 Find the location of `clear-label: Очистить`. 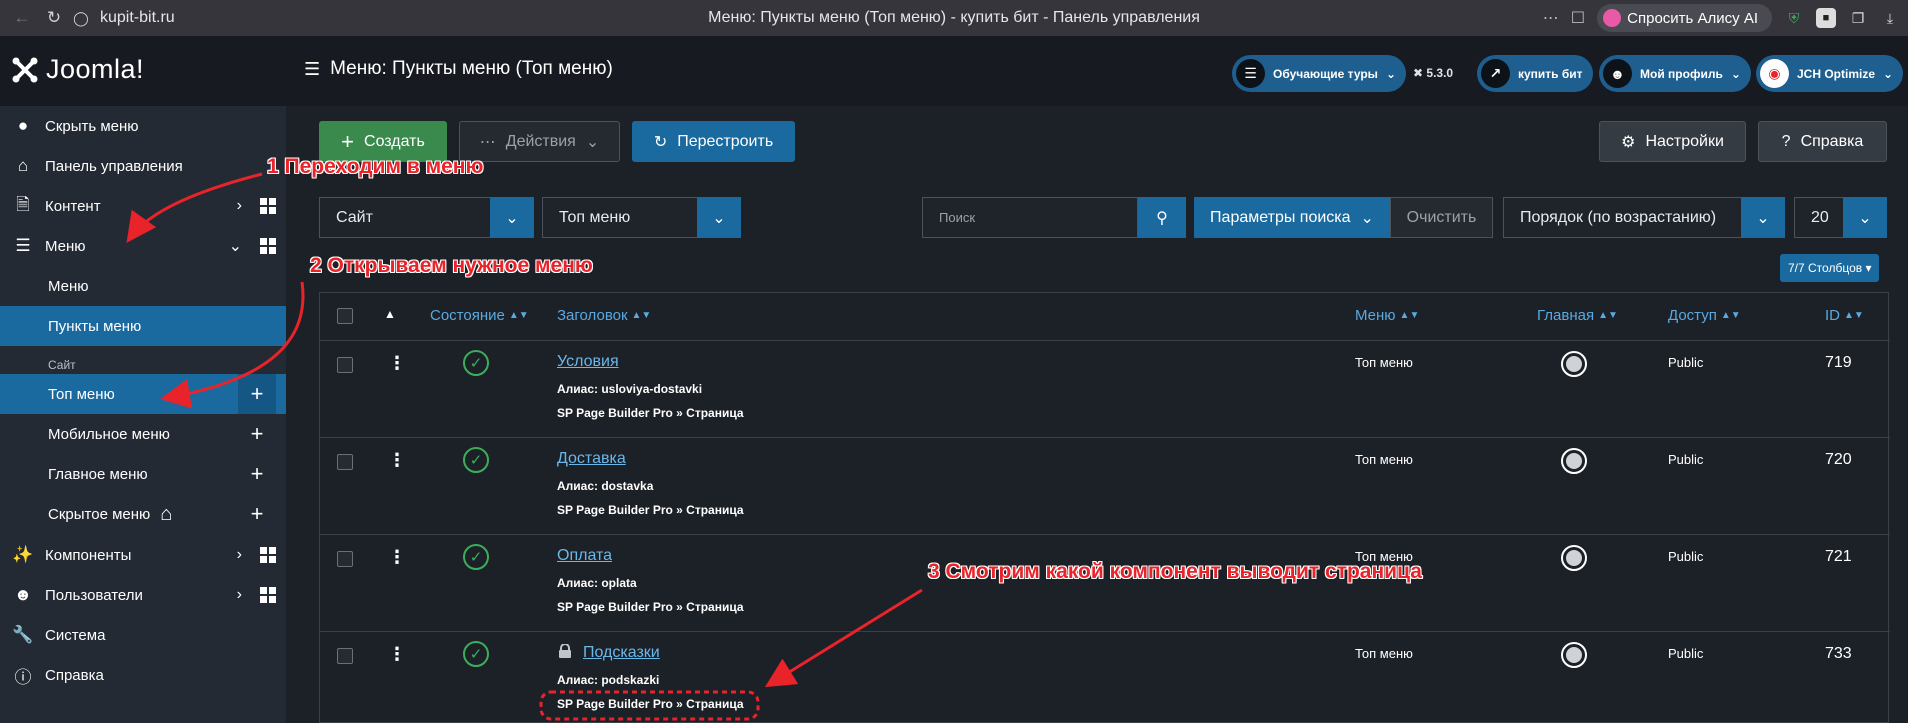

clear-label: Очистить is located at coordinates (1441, 217).